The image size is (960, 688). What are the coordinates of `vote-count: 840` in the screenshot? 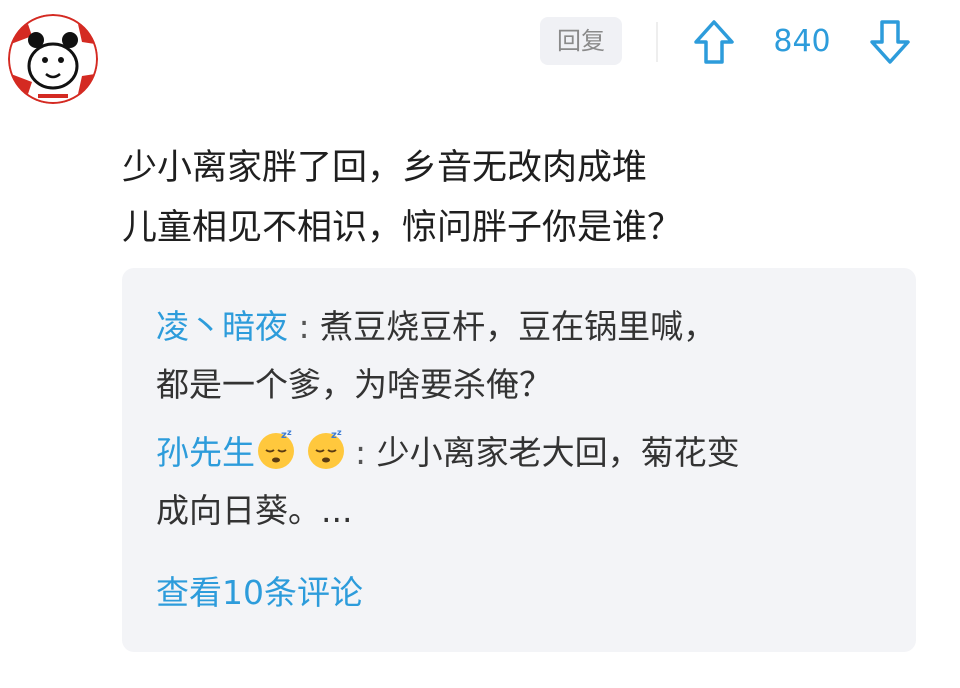 It's located at (802, 41).